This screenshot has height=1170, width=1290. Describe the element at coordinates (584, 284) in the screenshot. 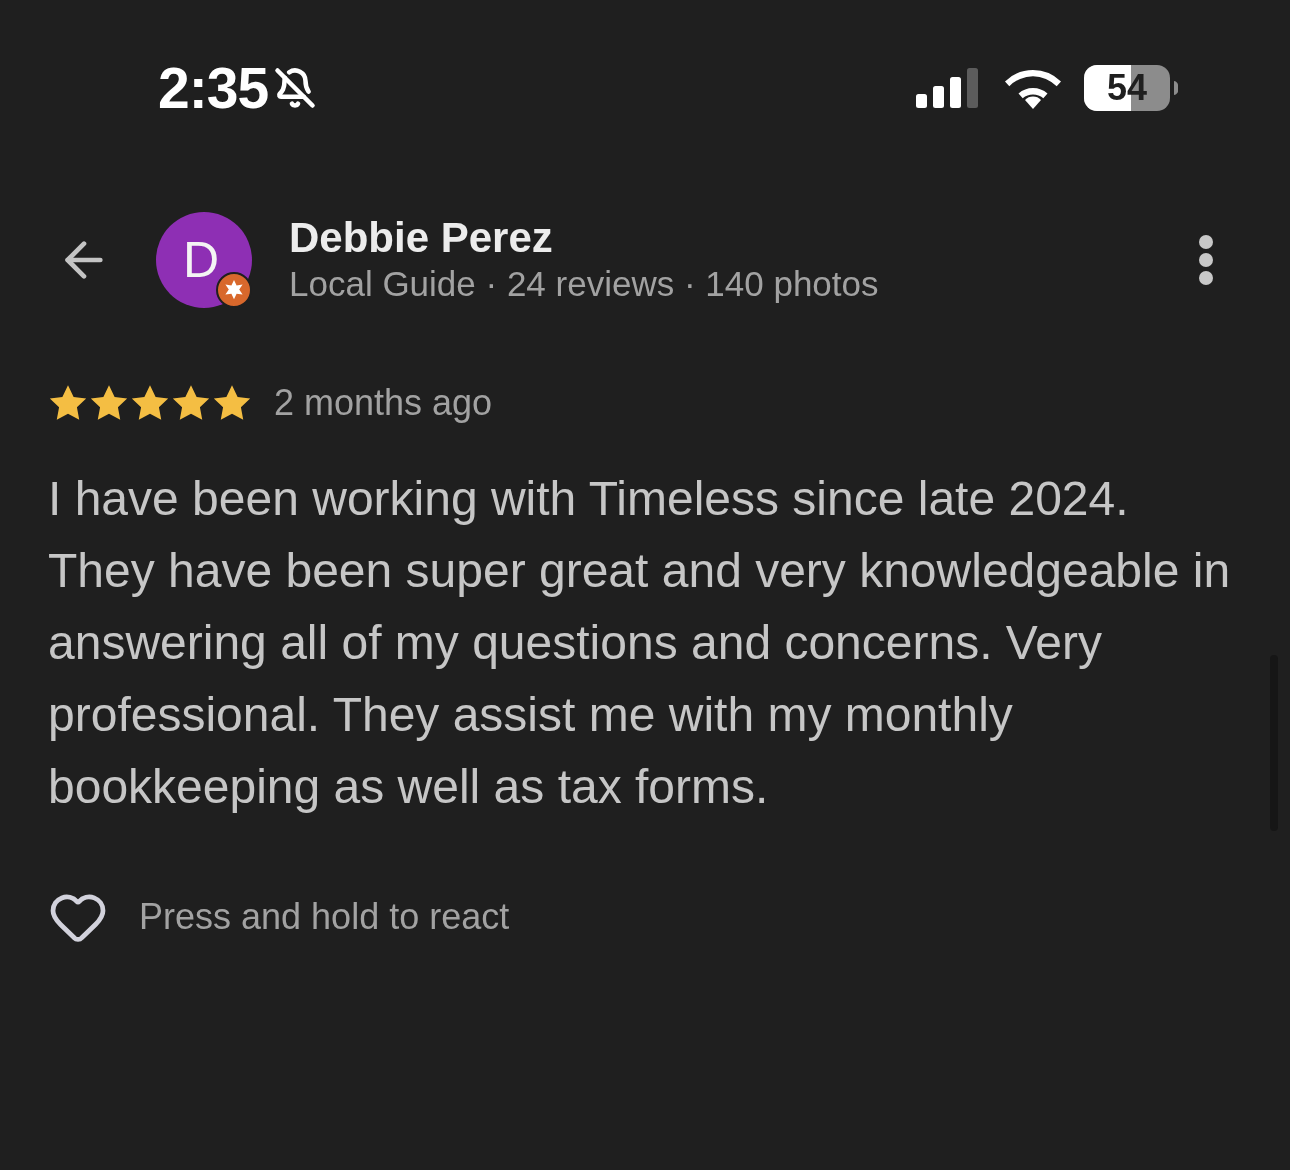

I see `reviewer-stats: Local Guide · 24 reviews · 140 photos` at that location.